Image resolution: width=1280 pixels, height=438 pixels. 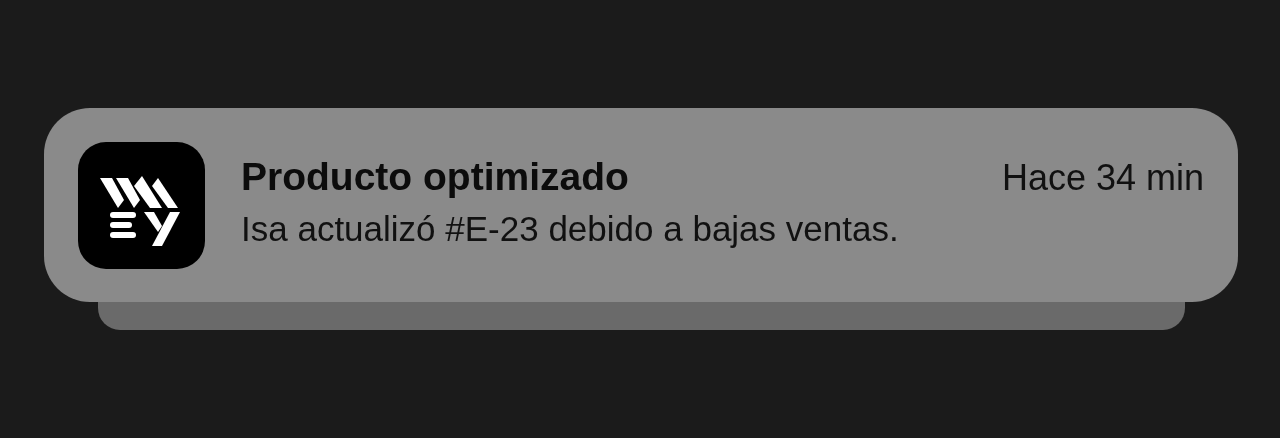 I want to click on notification-time: Hace 34 min, so click(x=1102, y=178).